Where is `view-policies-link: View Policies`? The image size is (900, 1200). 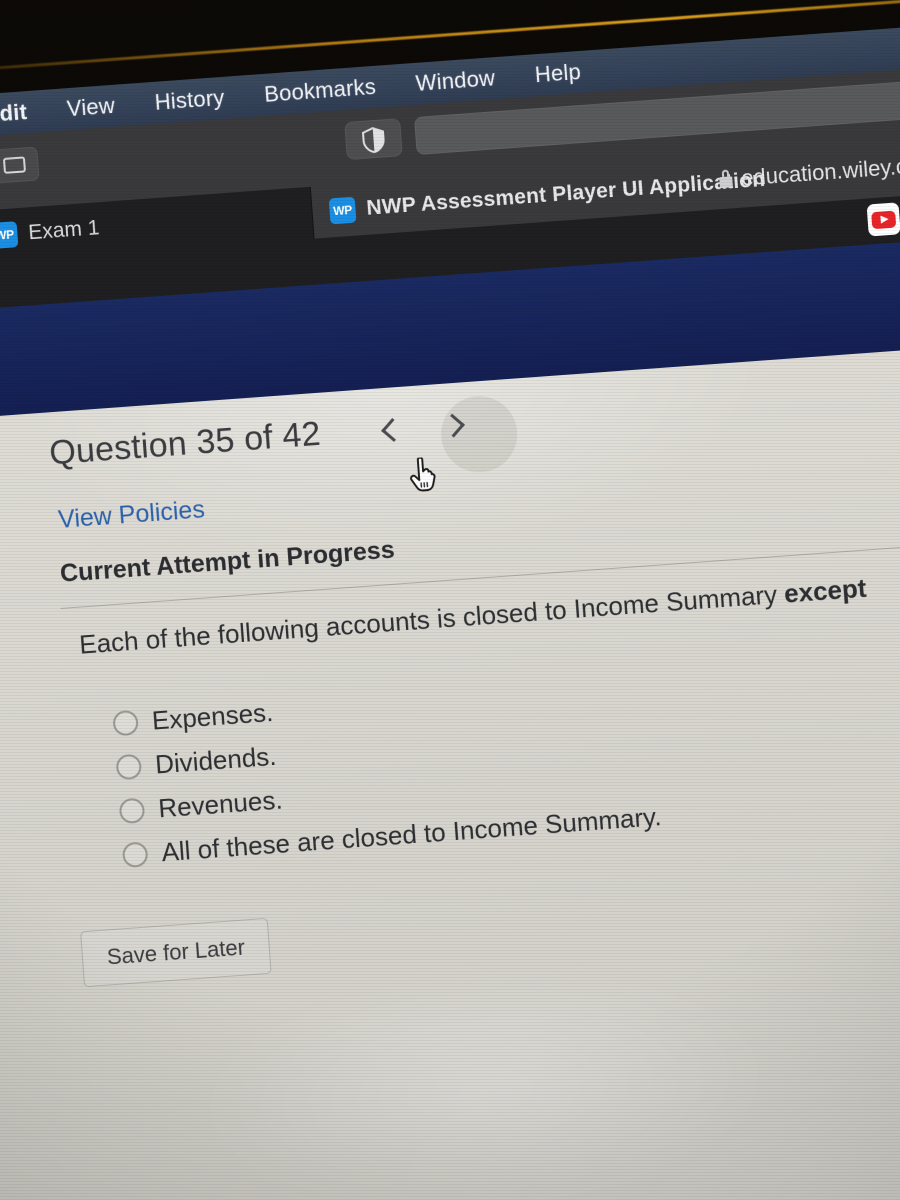 view-policies-link: View Policies is located at coordinates (131, 515).